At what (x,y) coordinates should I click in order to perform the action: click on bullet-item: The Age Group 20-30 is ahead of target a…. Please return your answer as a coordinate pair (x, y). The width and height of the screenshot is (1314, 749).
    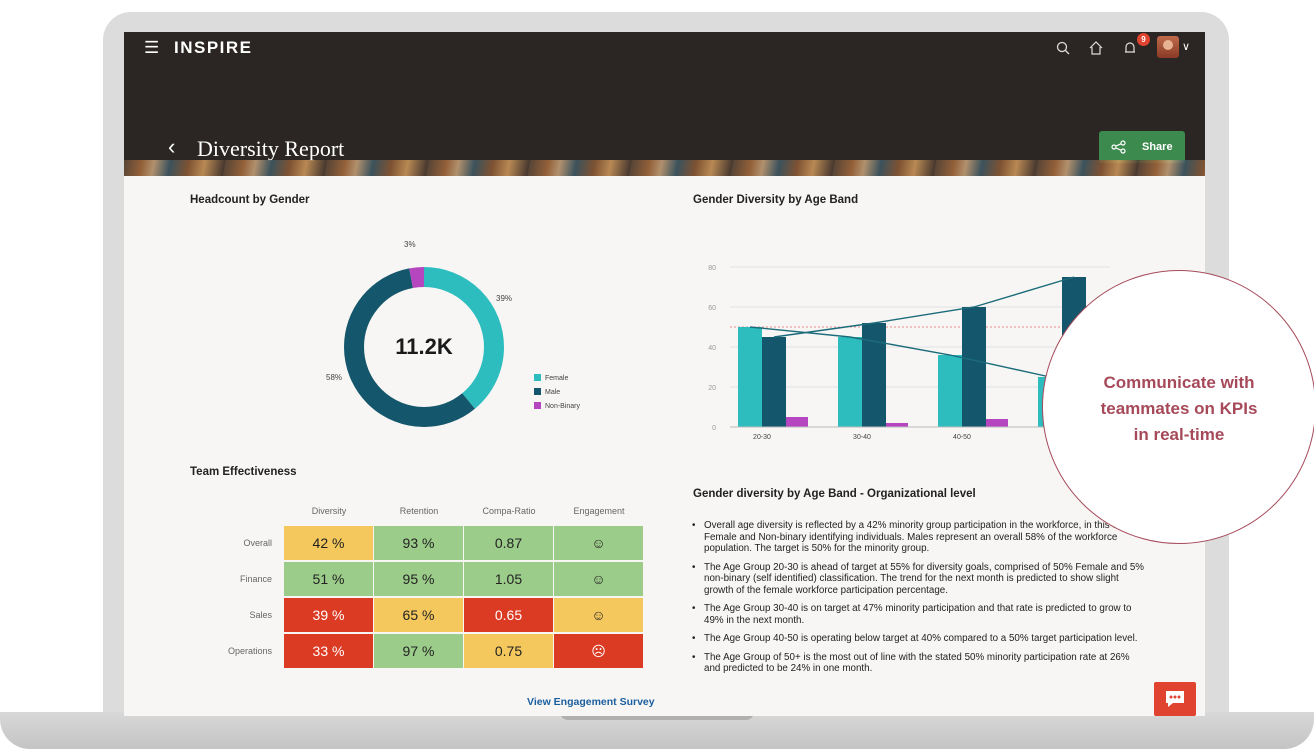
    Looking at the image, I should click on (919, 579).